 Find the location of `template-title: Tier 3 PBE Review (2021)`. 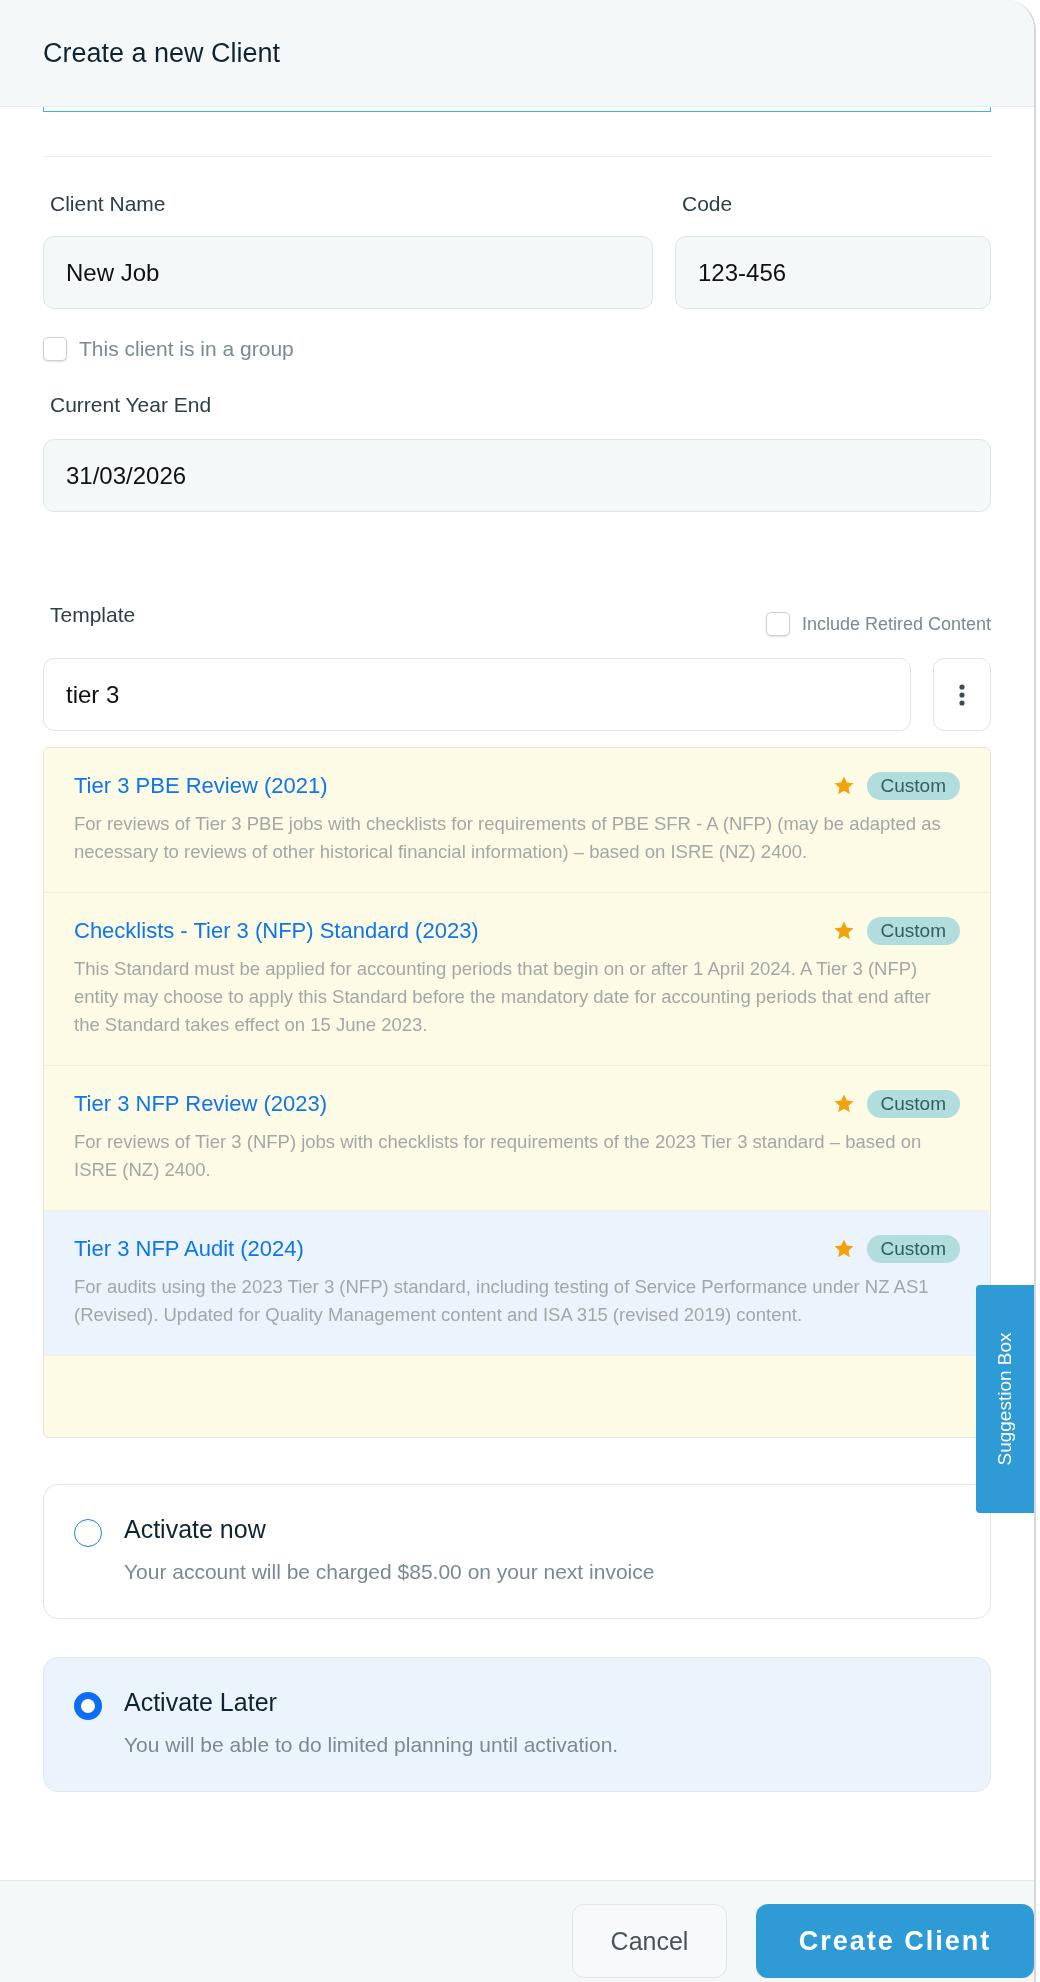

template-title: Tier 3 PBE Review (2021) is located at coordinates (201, 786).